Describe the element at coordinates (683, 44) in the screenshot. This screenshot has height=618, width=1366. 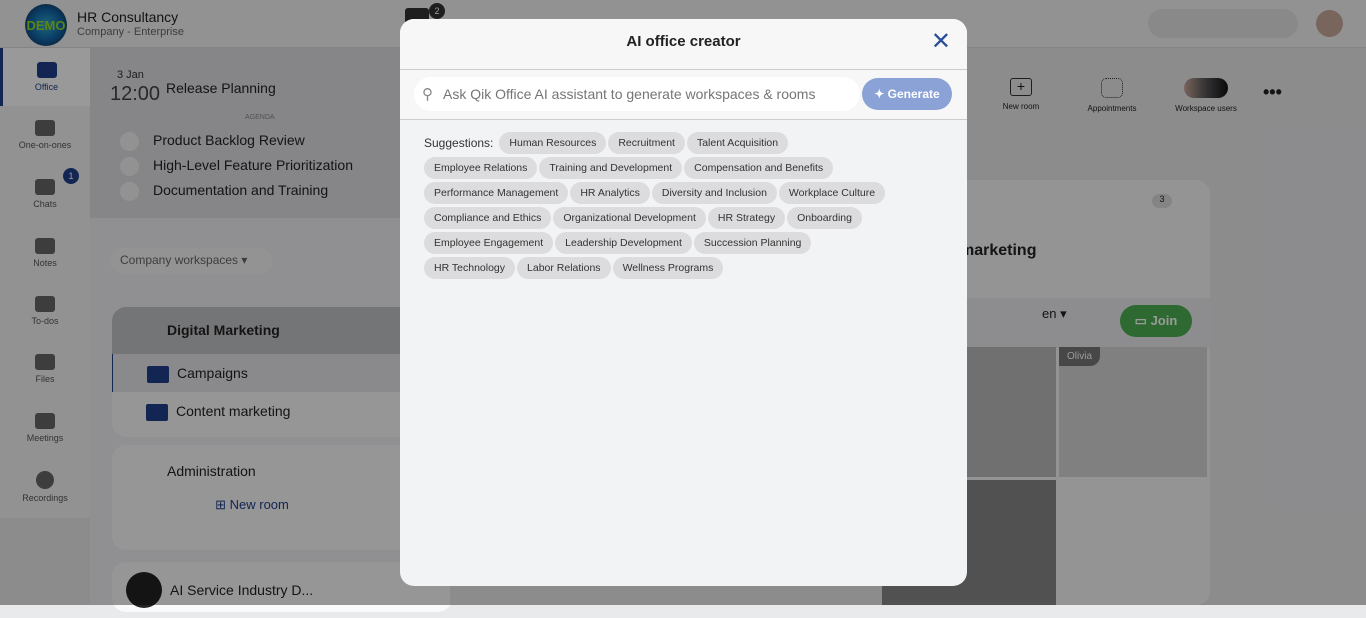
I see `dialog-title: AI office creator` at that location.